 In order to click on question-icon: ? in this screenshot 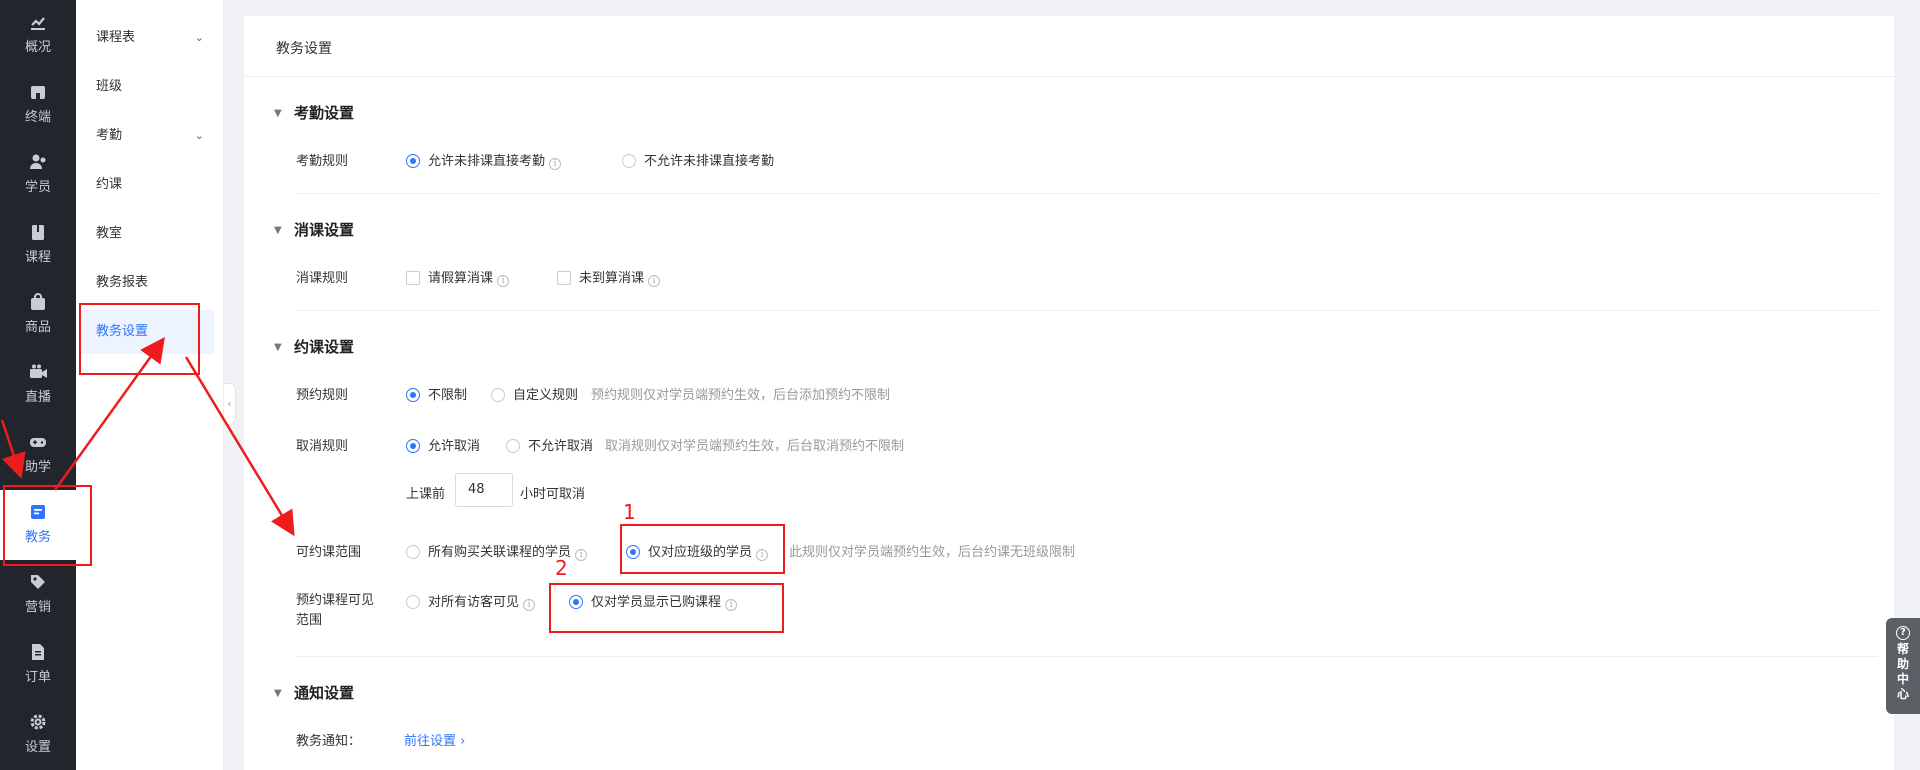, I will do `click(1903, 633)`.